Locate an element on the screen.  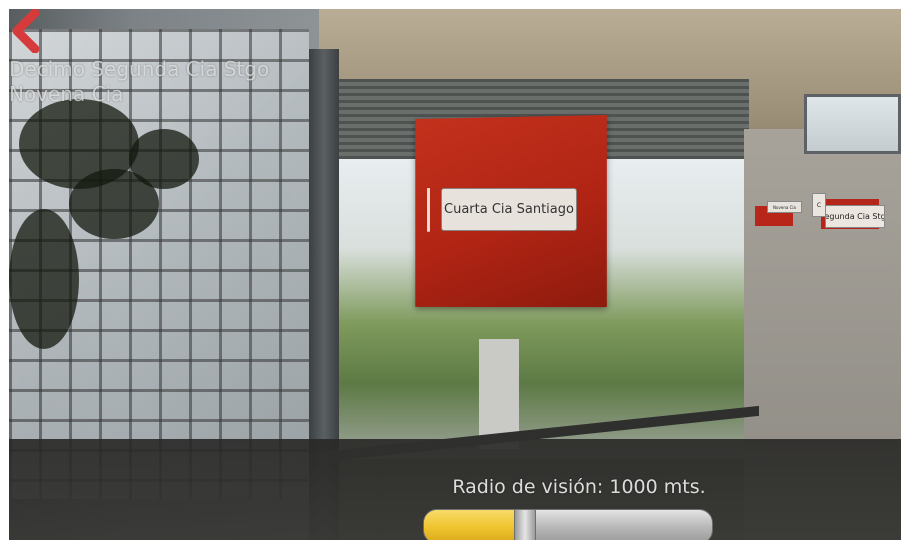
ar-marker-label: C is located at coordinates (819, 205).